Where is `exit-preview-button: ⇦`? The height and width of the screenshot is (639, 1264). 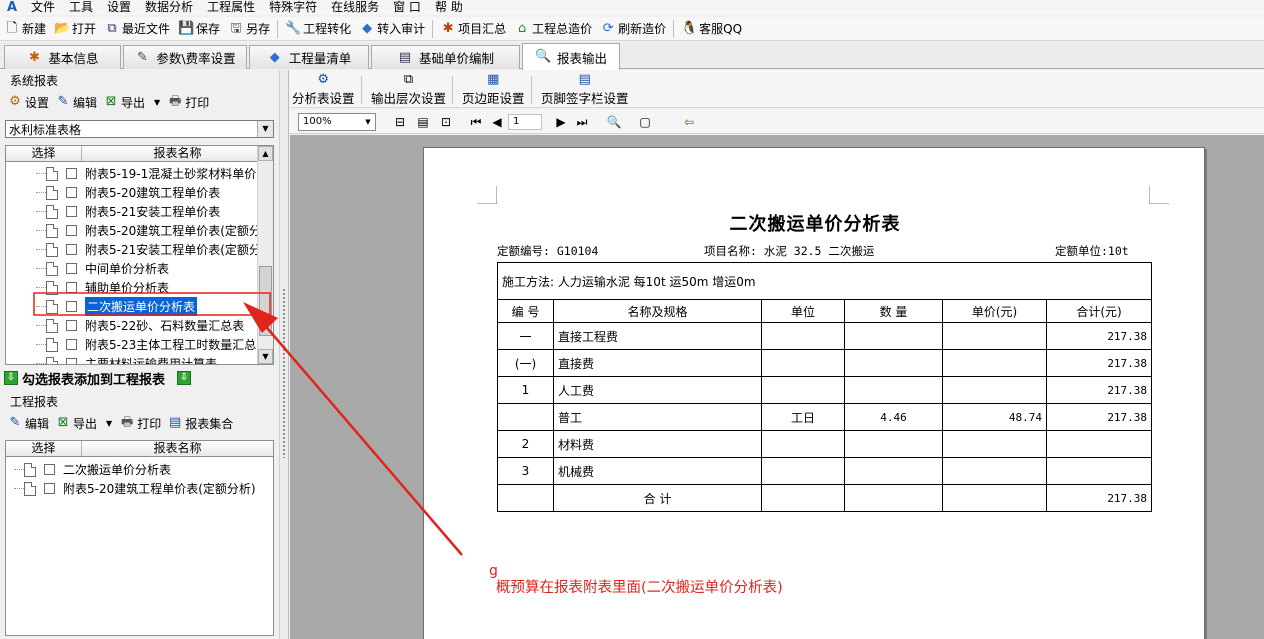
exit-preview-button: ⇦ is located at coordinates (689, 122).